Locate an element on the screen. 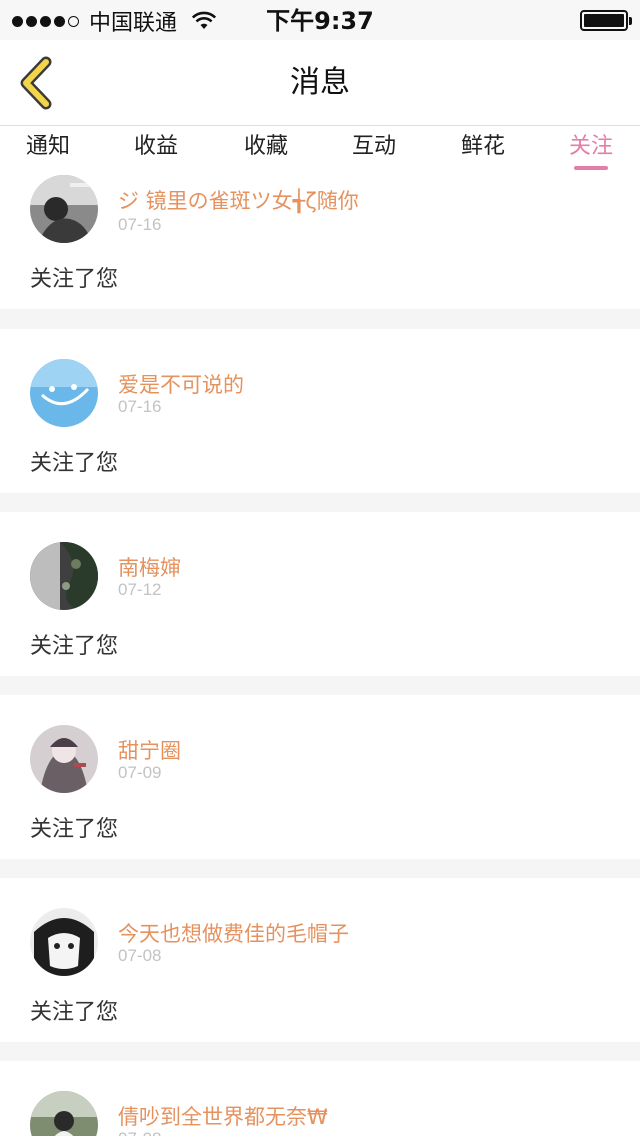  tab-flowers: 鲜花 is located at coordinates (483, 147).